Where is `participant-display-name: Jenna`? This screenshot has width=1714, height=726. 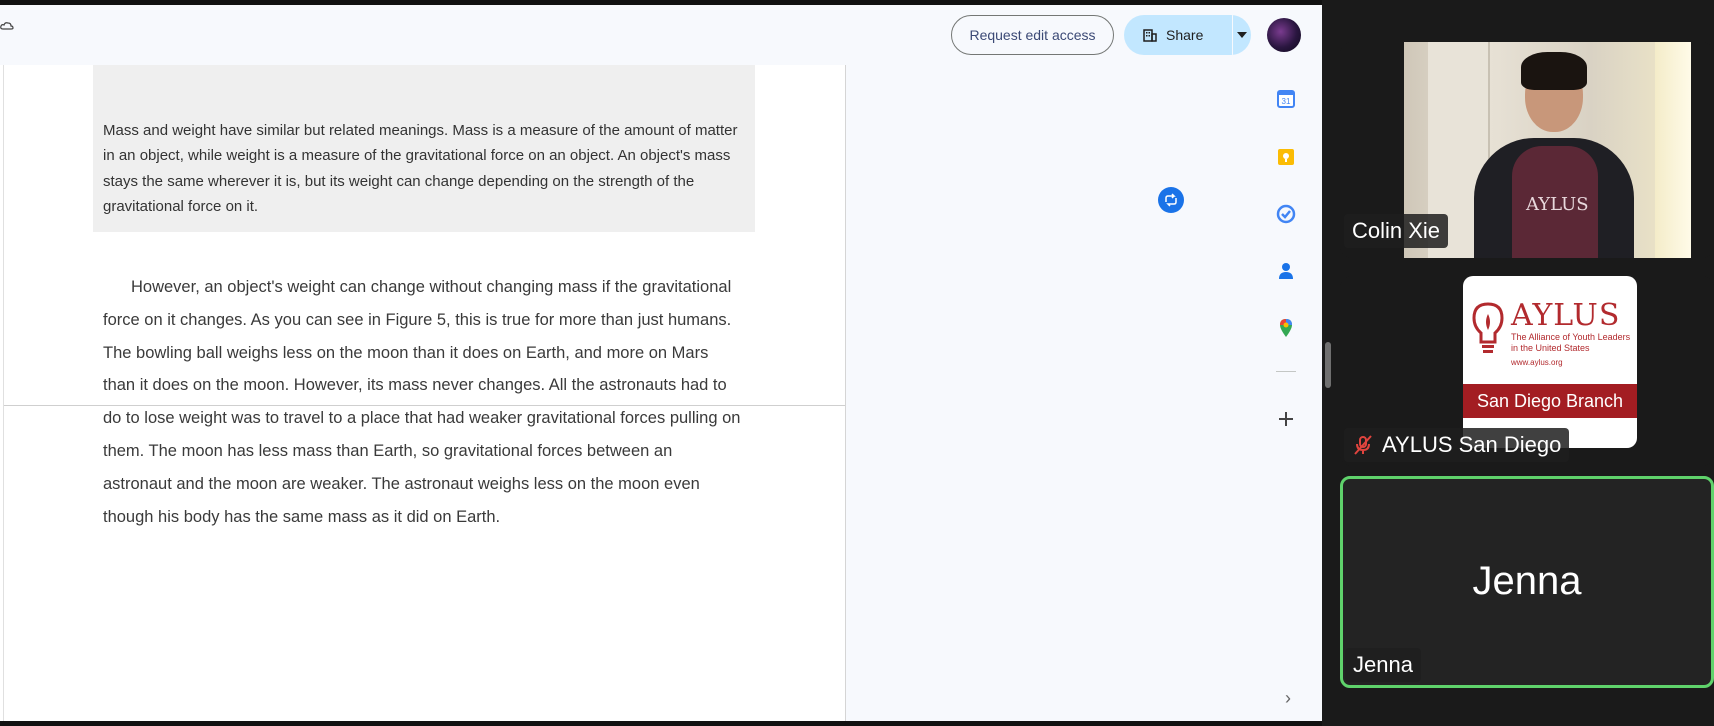 participant-display-name: Jenna is located at coordinates (1527, 581).